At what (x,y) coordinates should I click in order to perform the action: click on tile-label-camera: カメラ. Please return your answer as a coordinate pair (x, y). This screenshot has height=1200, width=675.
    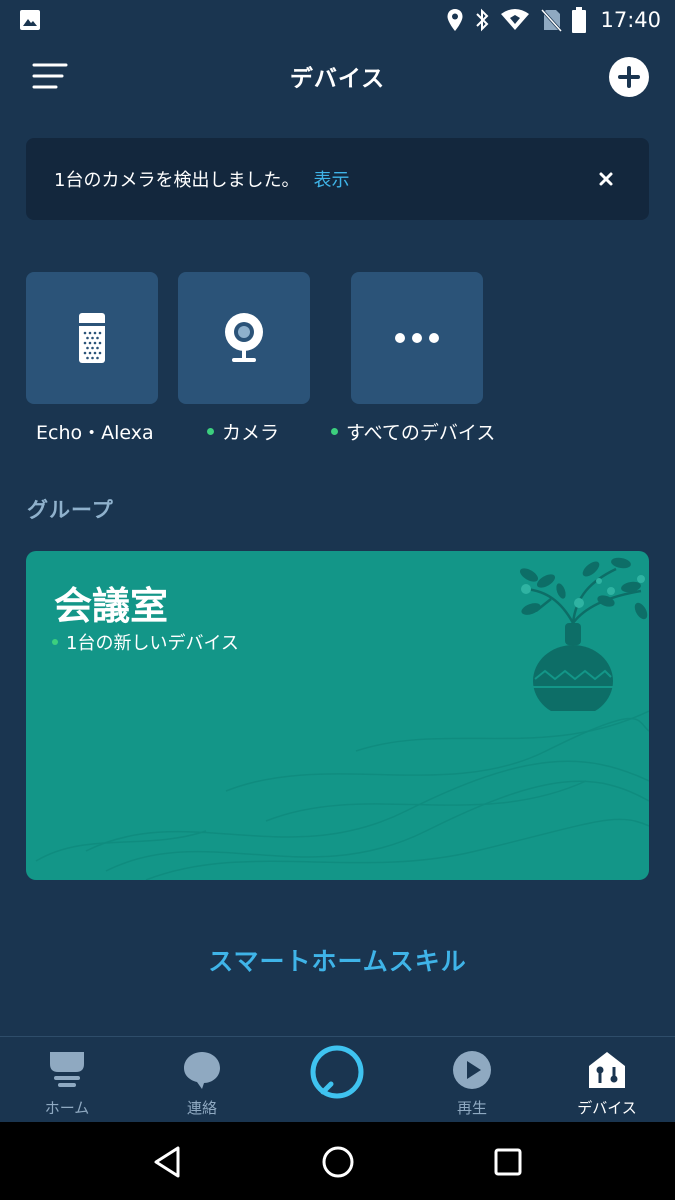
    Looking at the image, I should click on (243, 431).